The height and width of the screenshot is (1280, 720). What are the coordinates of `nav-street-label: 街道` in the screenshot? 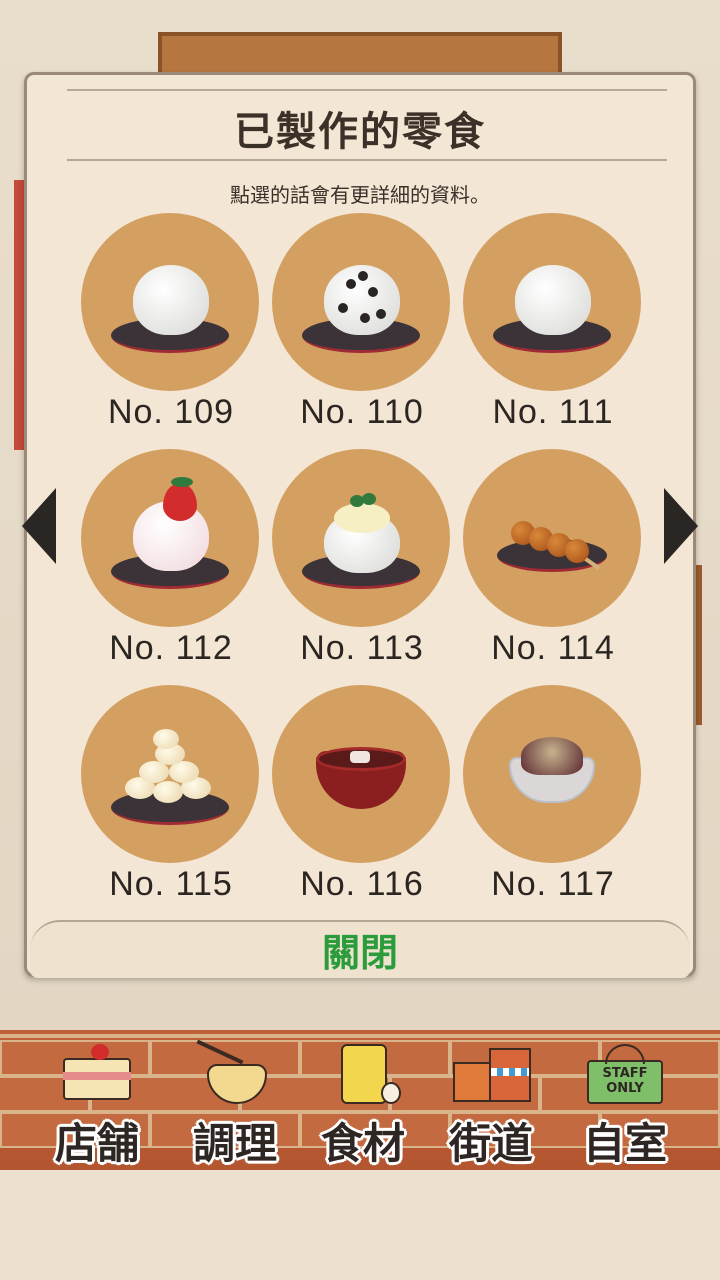 It's located at (490, 1143).